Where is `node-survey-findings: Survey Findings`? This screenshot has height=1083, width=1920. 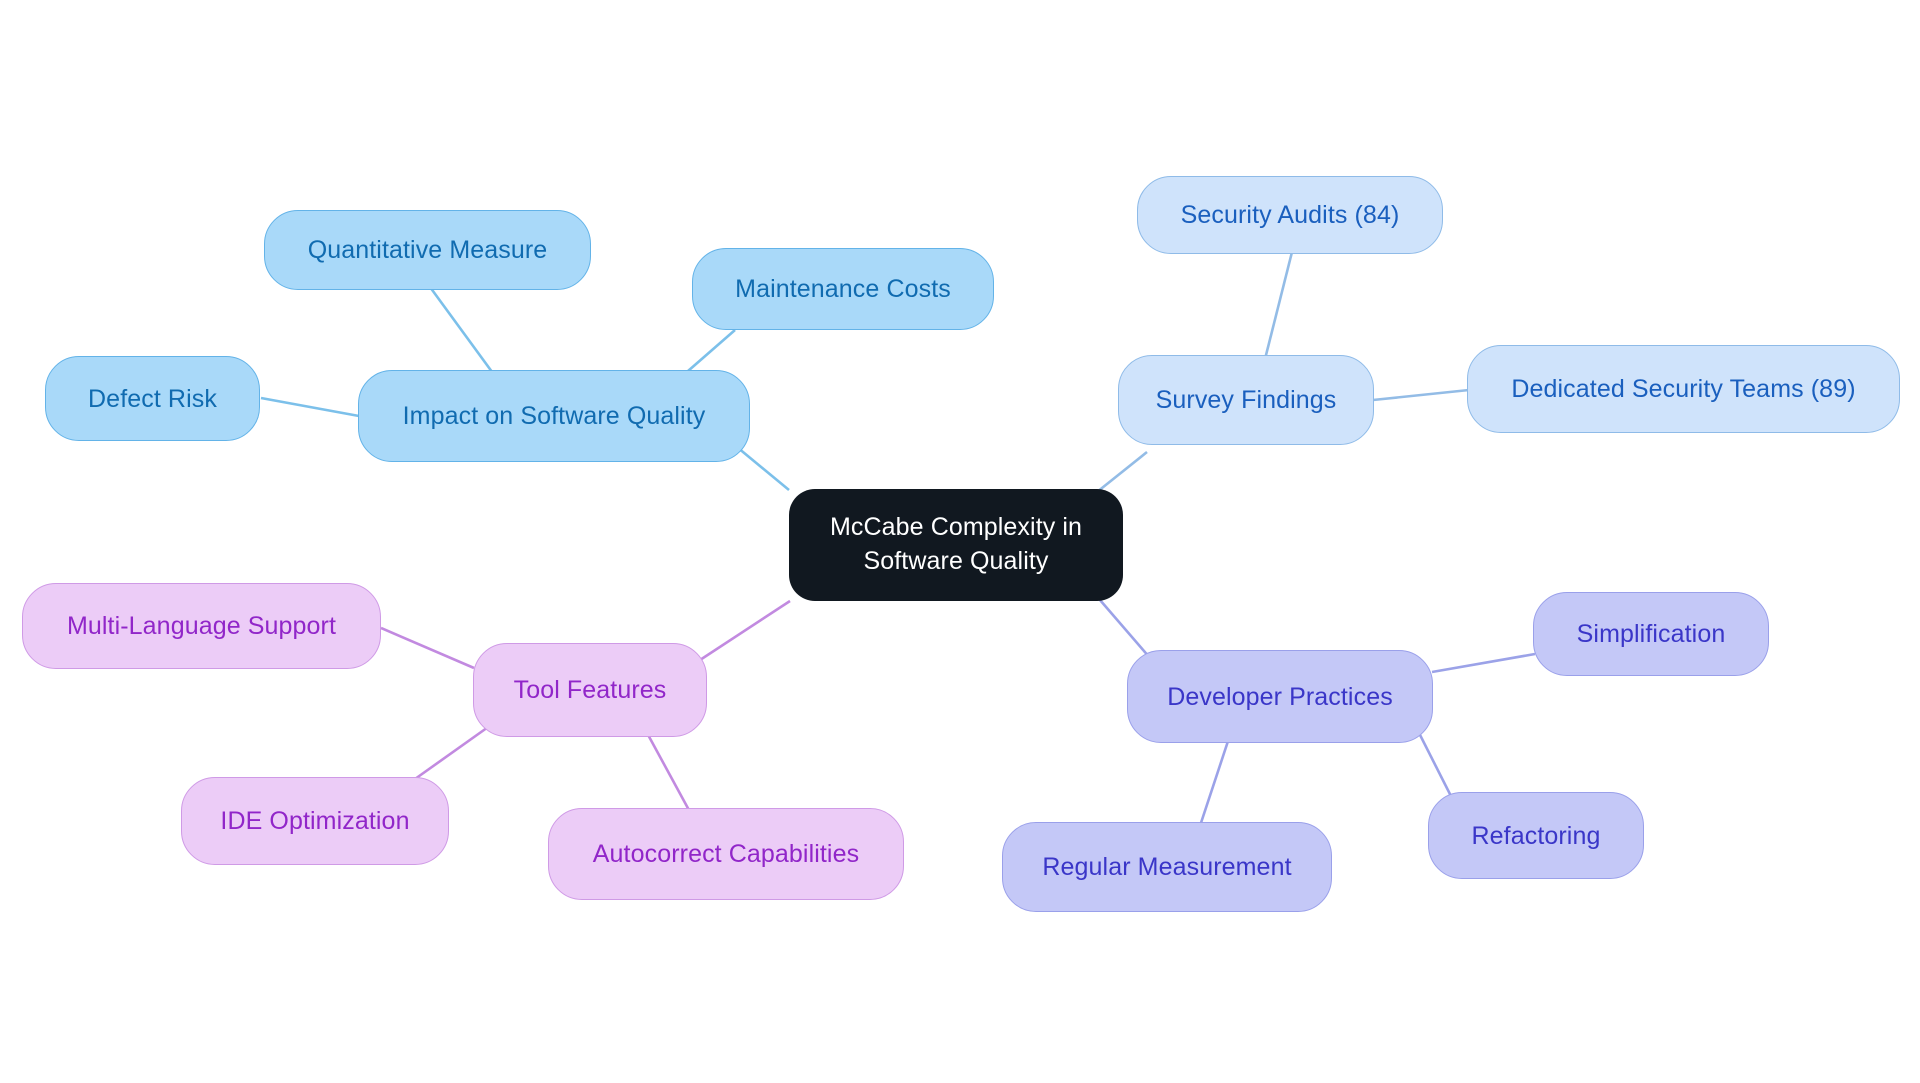 node-survey-findings: Survey Findings is located at coordinates (1246, 400).